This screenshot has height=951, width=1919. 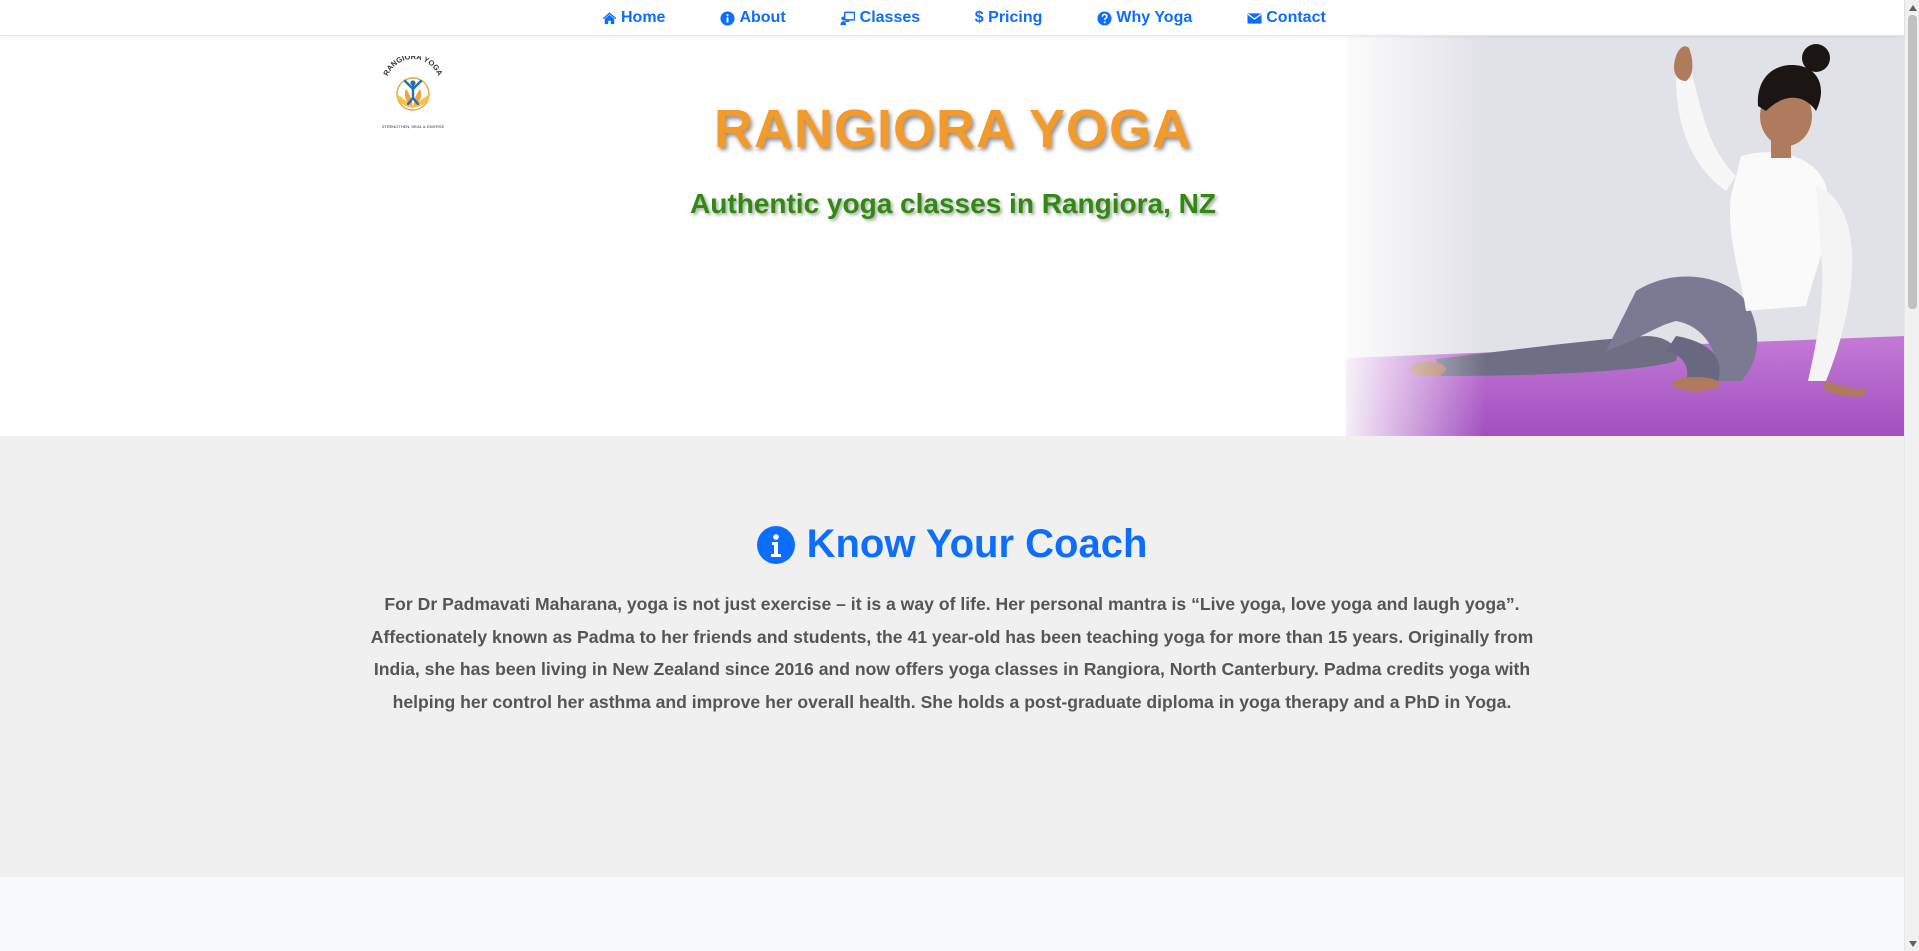 What do you see at coordinates (413, 126) in the screenshot?
I see `logo-tagline: STRENGTHEN, HEAL & DIVERSE` at bounding box center [413, 126].